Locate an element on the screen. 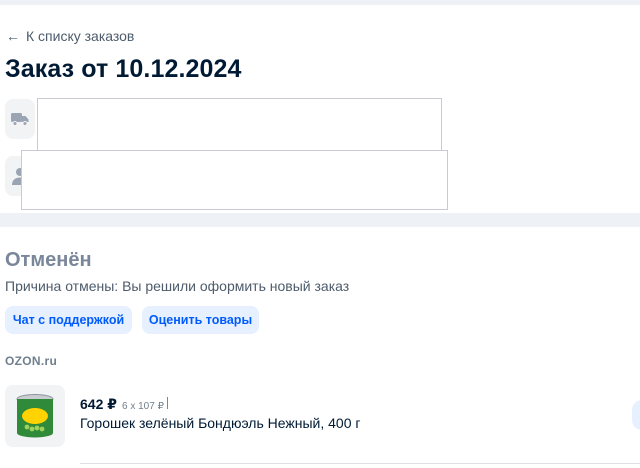  order-status: Отменён is located at coordinates (48, 260).